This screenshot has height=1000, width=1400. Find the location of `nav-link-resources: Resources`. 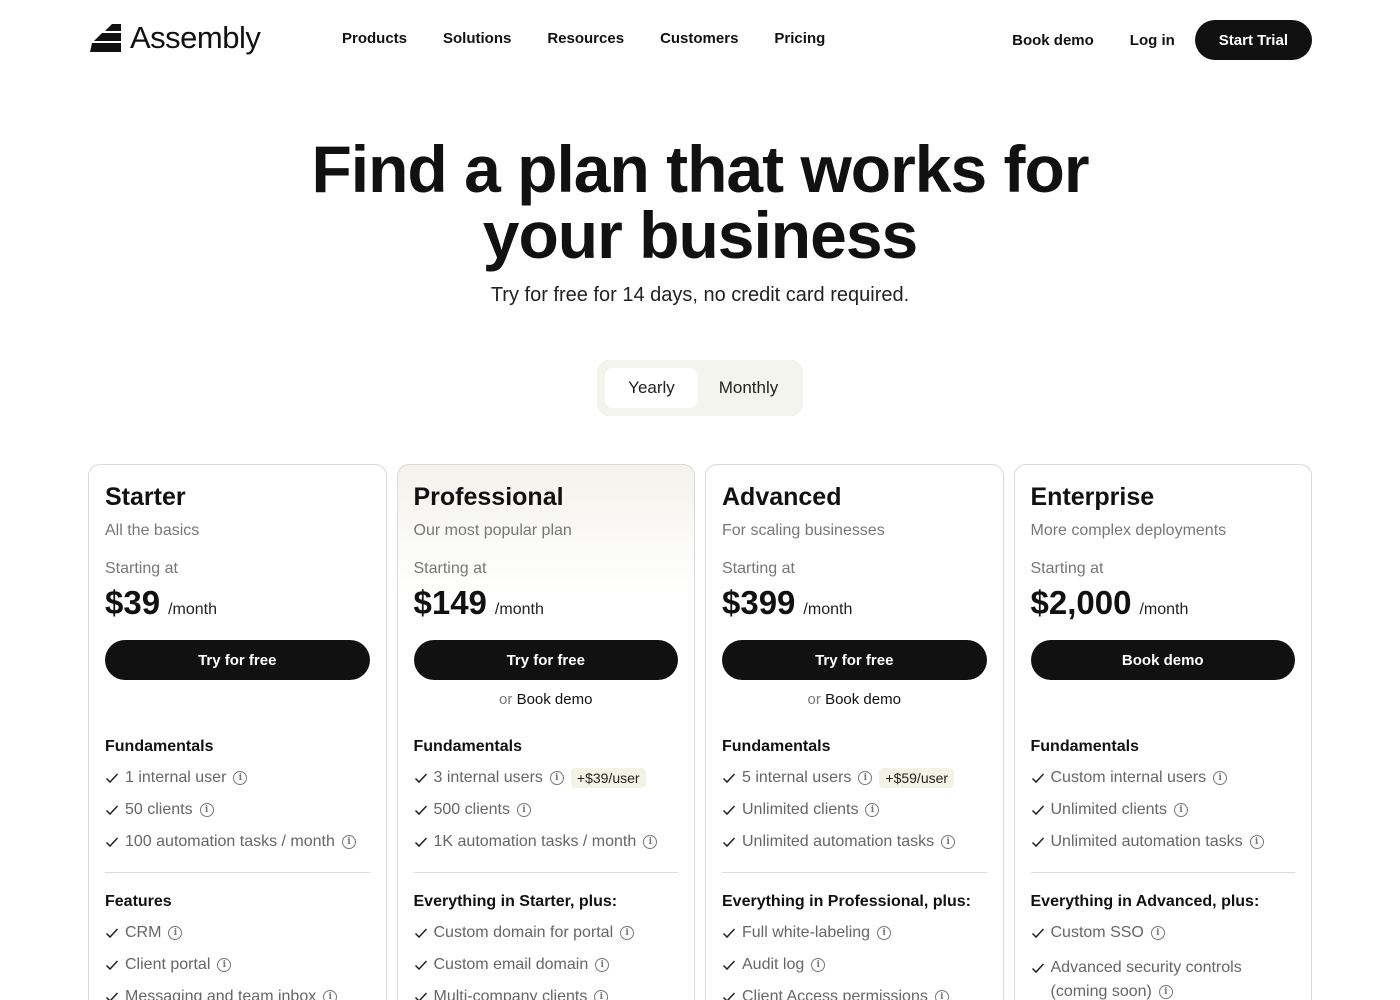

nav-link-resources: Resources is located at coordinates (585, 38).